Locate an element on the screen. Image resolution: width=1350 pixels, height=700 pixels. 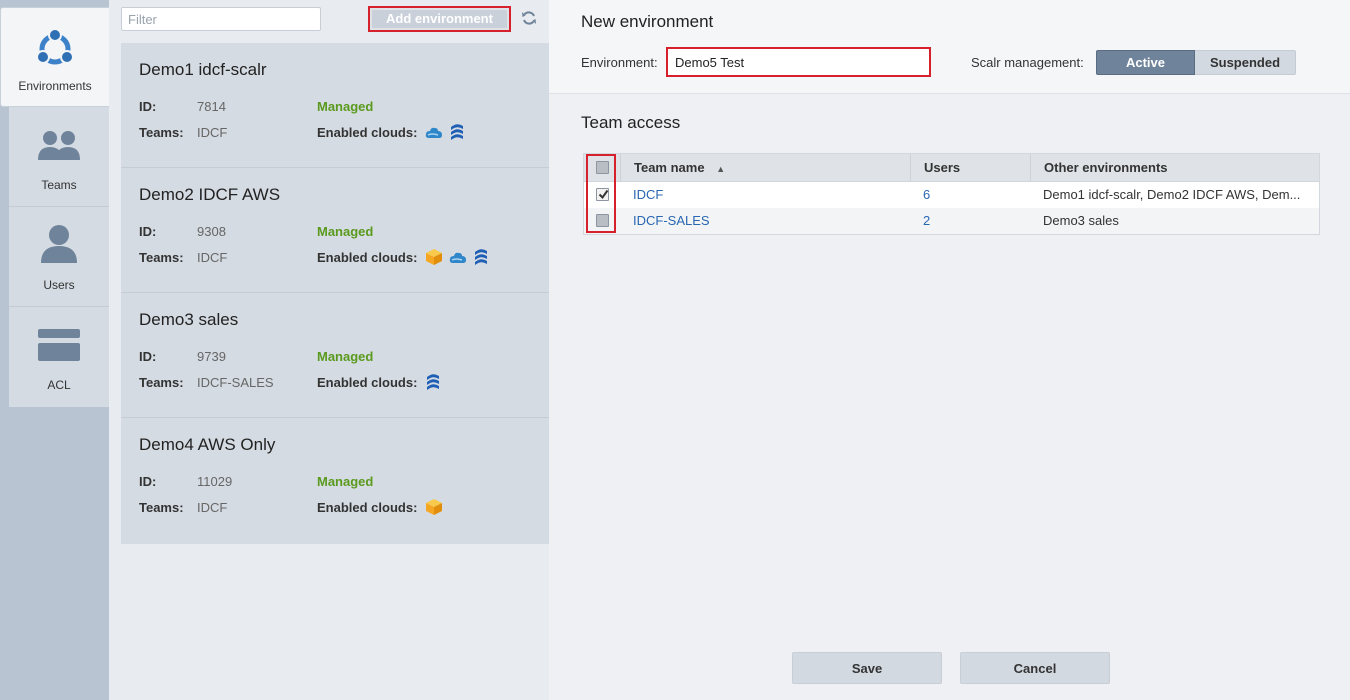
column-team-name: Team name ▲ is located at coordinates (765, 168).